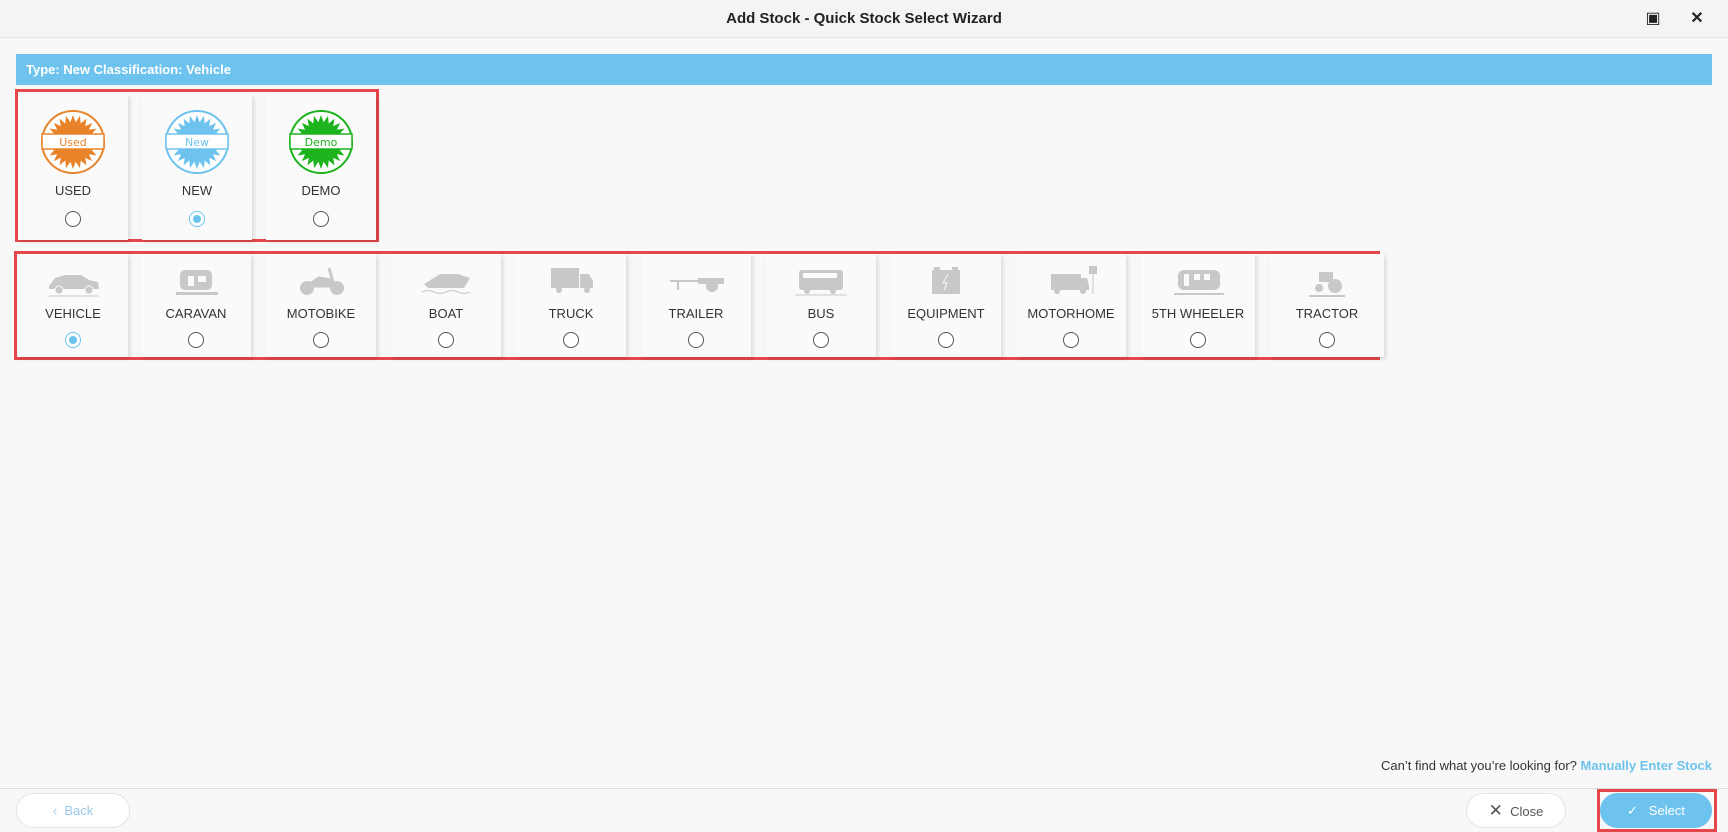 The width and height of the screenshot is (1728, 832). Describe the element at coordinates (322, 281) in the screenshot. I see `motorbike-icon` at that location.